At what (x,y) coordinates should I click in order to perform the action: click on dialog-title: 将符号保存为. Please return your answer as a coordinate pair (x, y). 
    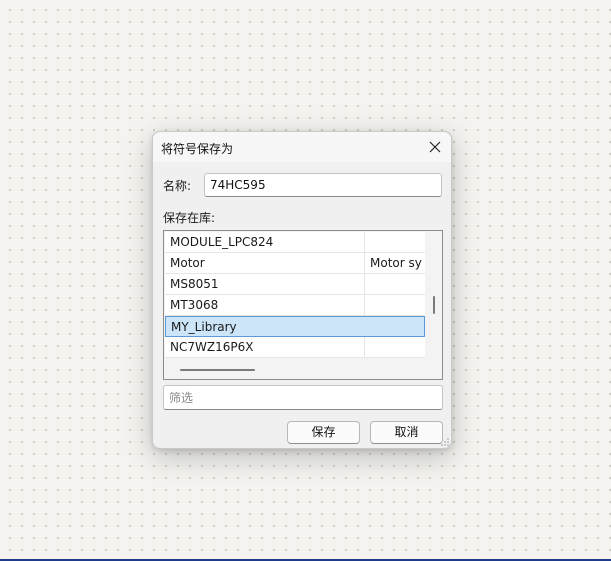
    Looking at the image, I should click on (197, 149).